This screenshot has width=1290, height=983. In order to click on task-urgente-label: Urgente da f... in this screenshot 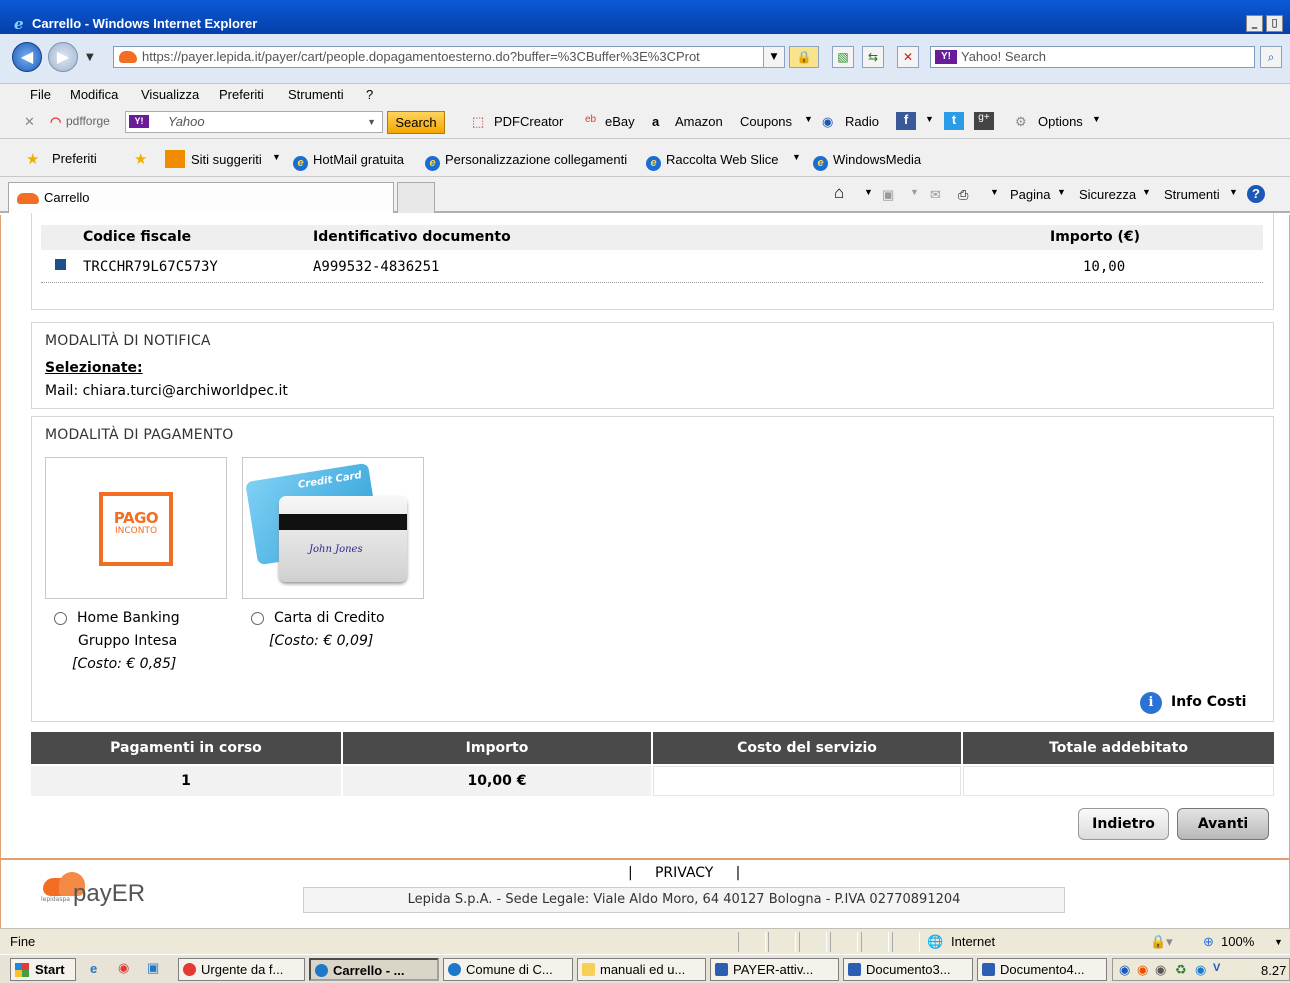, I will do `click(242, 969)`.